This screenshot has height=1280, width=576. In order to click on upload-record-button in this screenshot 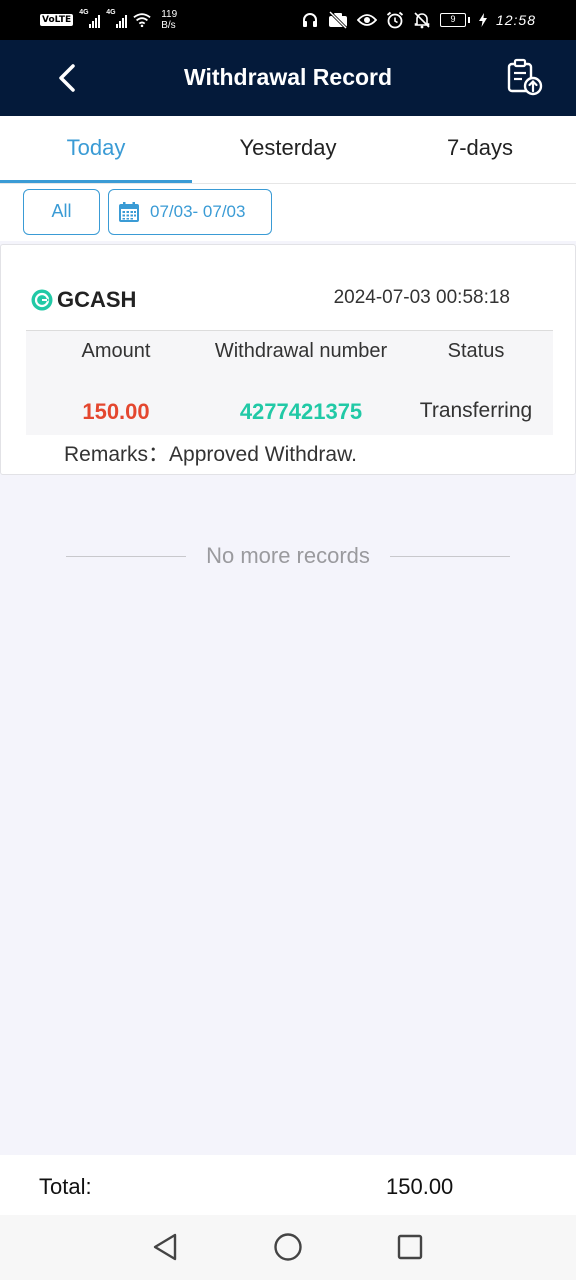, I will do `click(525, 78)`.